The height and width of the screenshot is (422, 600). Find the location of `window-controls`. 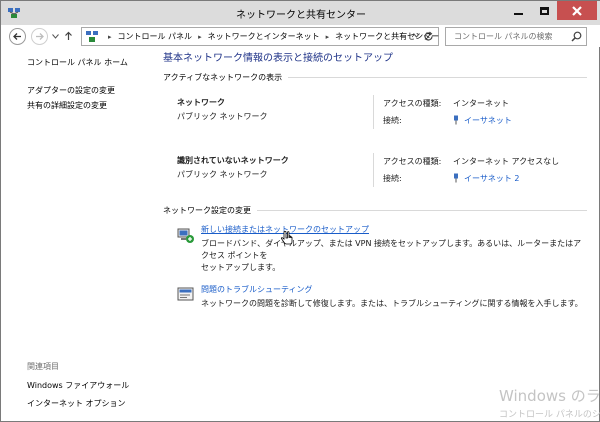

window-controls is located at coordinates (551, 11).